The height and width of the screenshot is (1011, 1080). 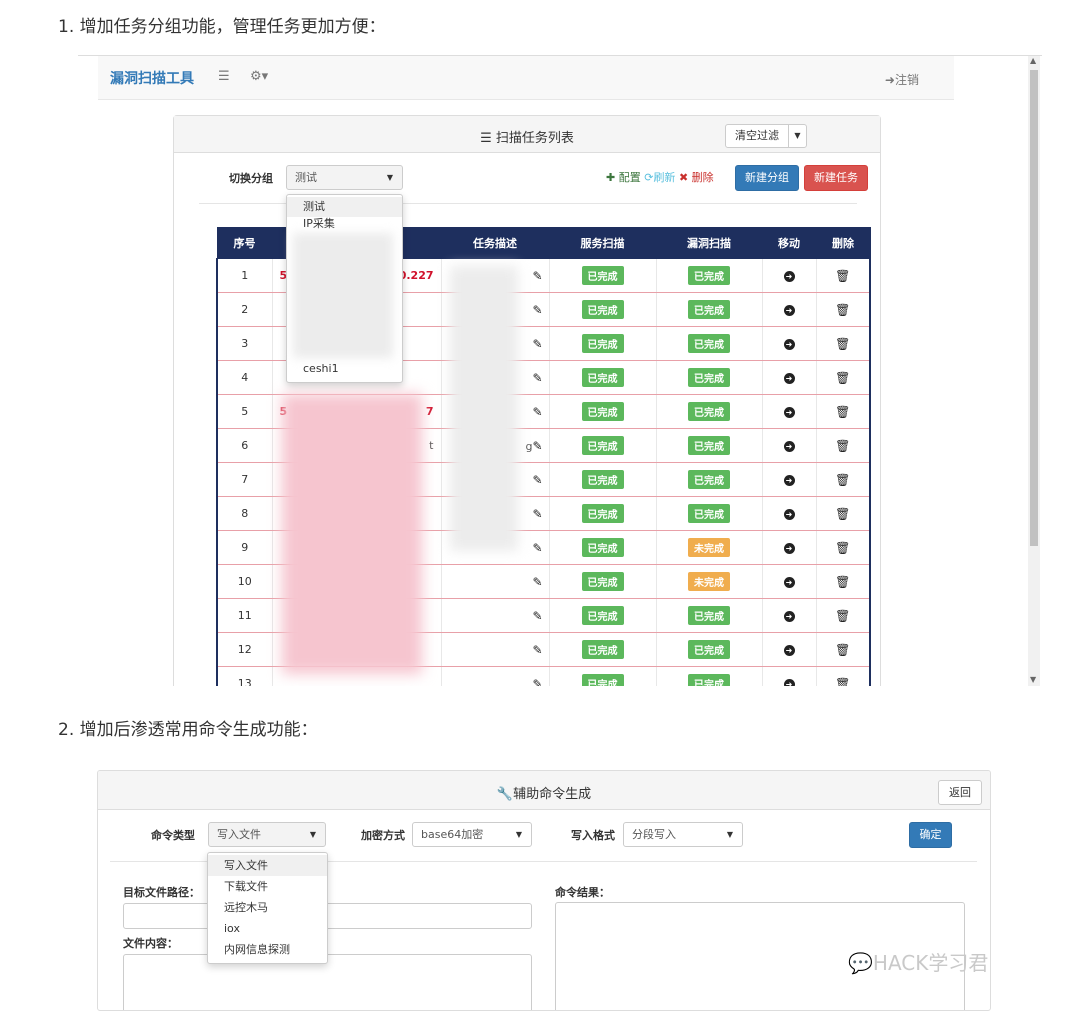 I want to click on confirm-button: 确定, so click(x=930, y=835).